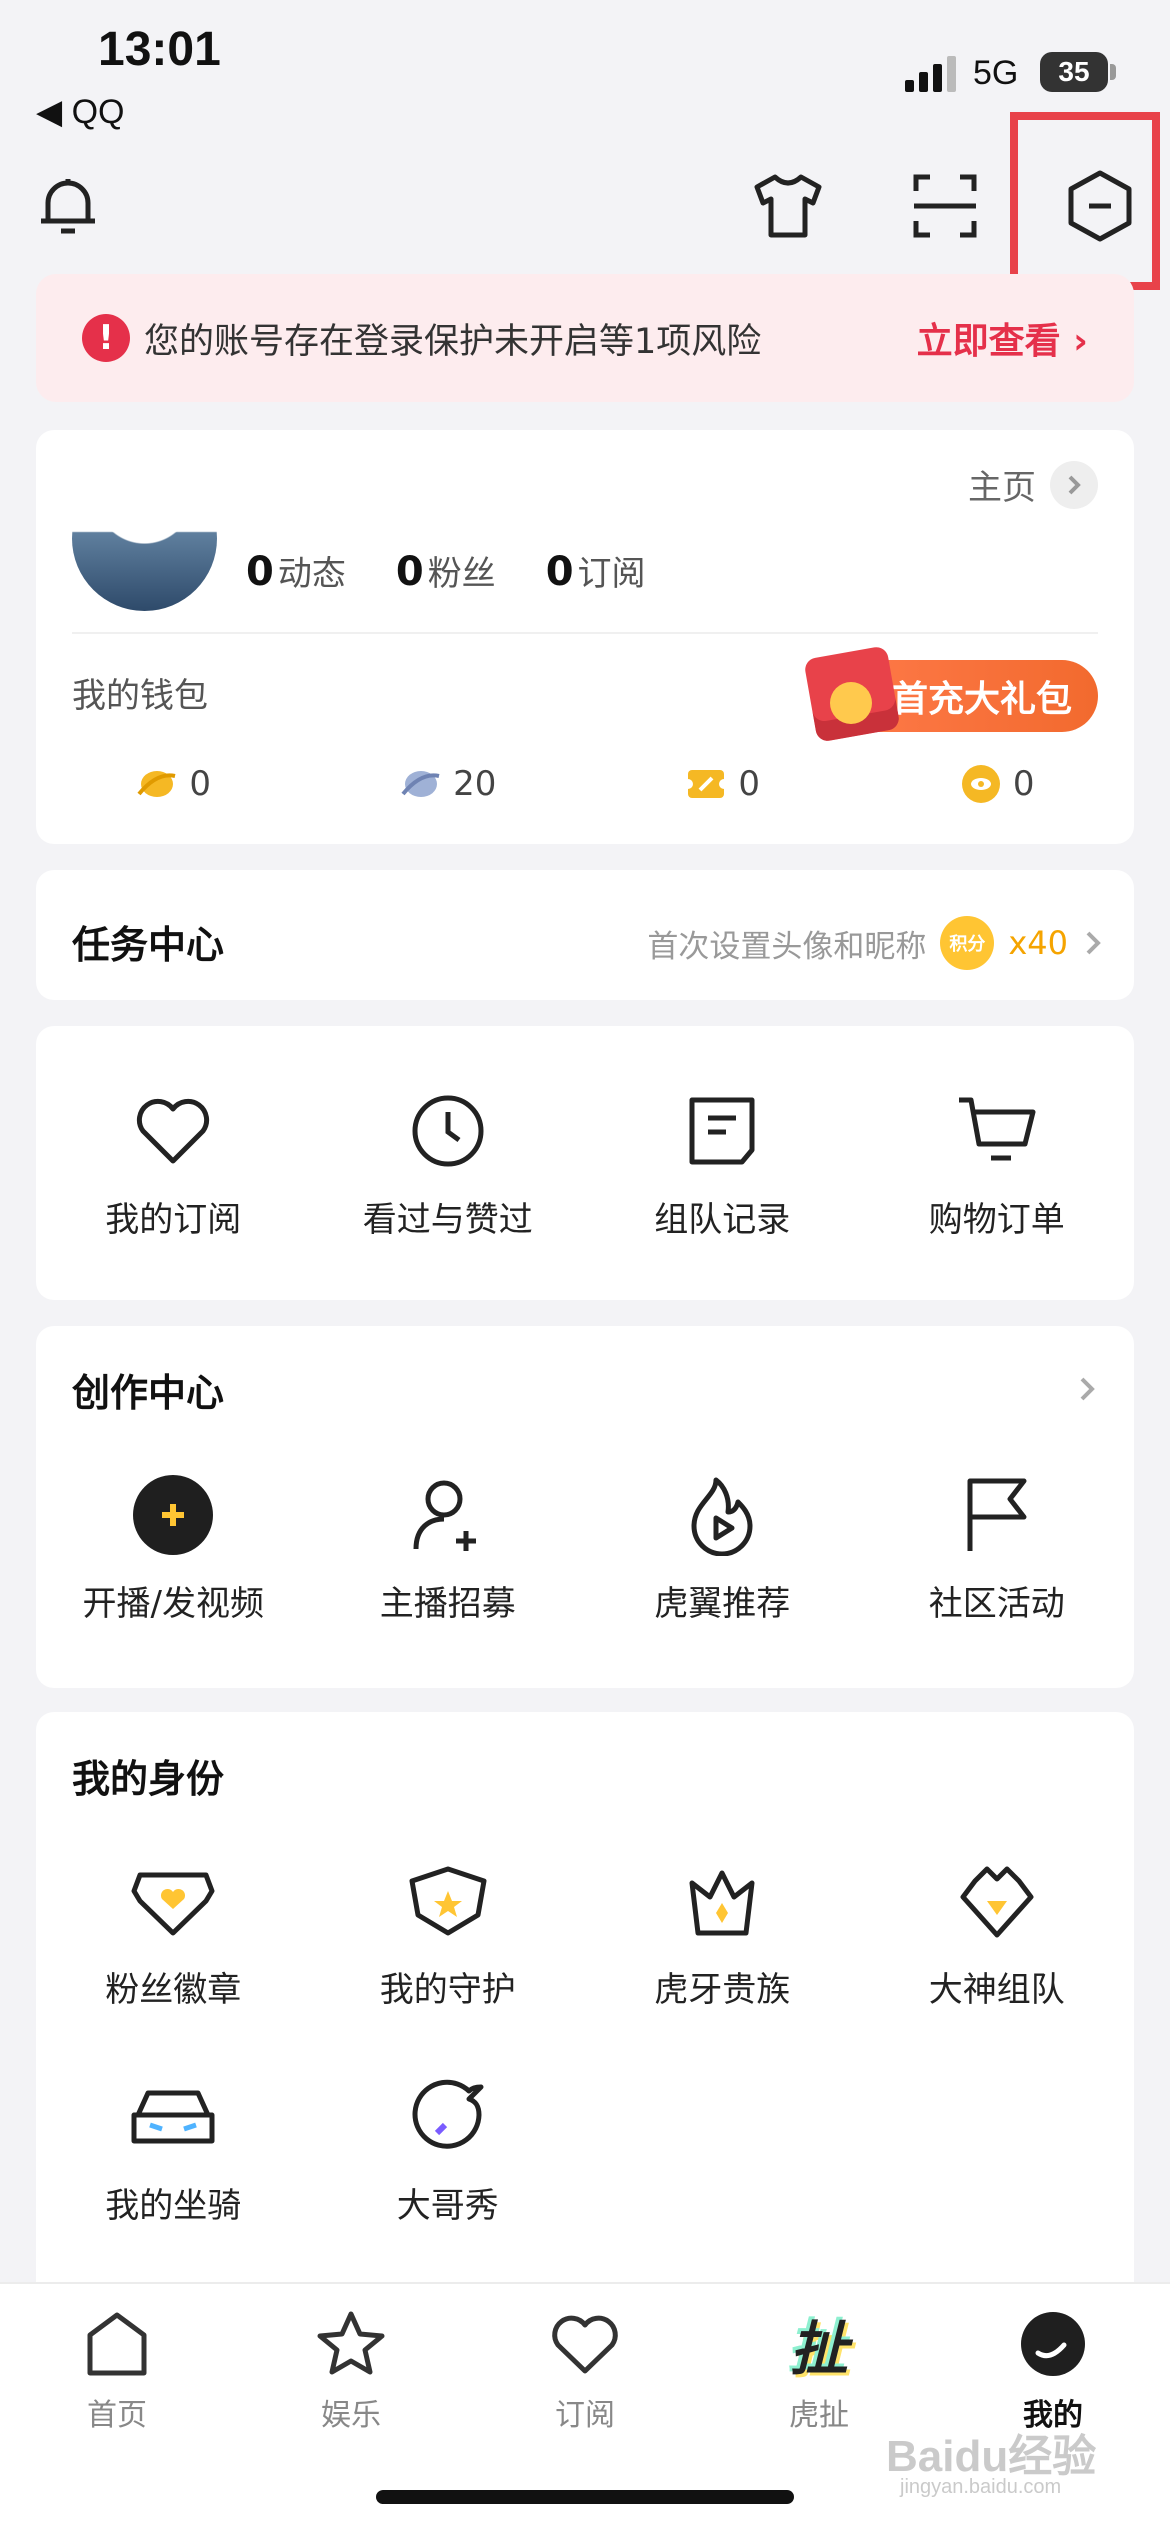 The image size is (1170, 2532). What do you see at coordinates (1053, 2344) in the screenshot?
I see `profile-icon` at bounding box center [1053, 2344].